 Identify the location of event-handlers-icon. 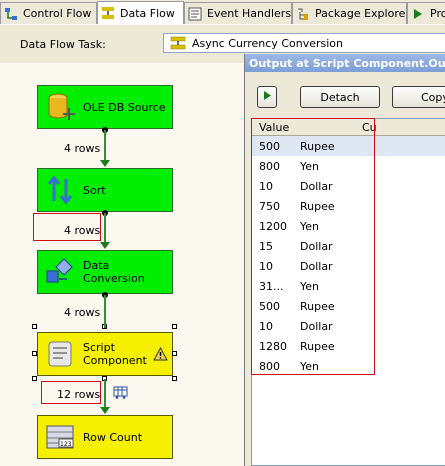
(195, 14).